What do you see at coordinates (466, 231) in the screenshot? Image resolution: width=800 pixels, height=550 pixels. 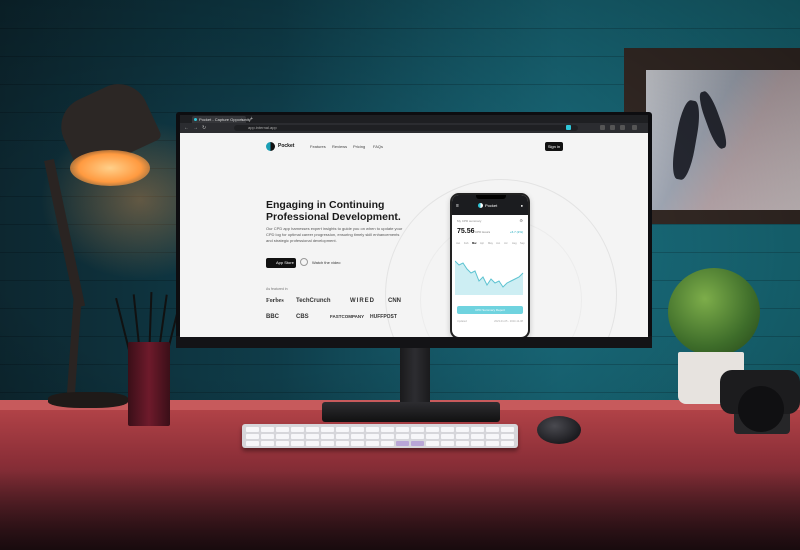 I see `cpd-value: 75.56` at bounding box center [466, 231].